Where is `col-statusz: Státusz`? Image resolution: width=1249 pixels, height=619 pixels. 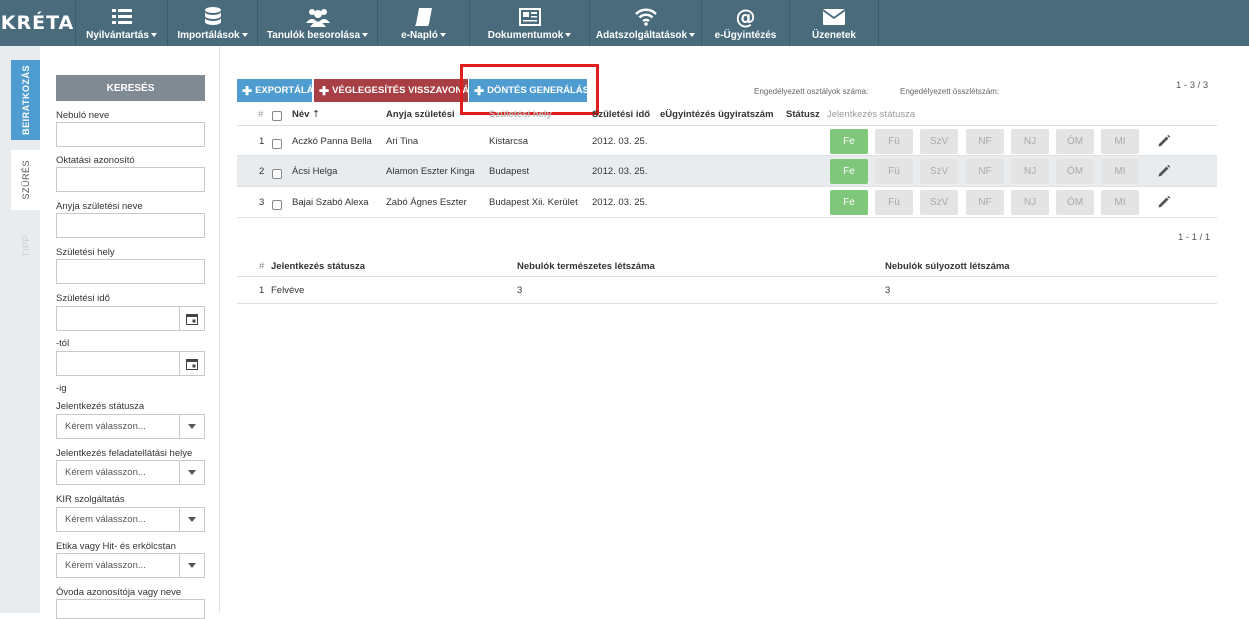
col-statusz: Státusz is located at coordinates (803, 114).